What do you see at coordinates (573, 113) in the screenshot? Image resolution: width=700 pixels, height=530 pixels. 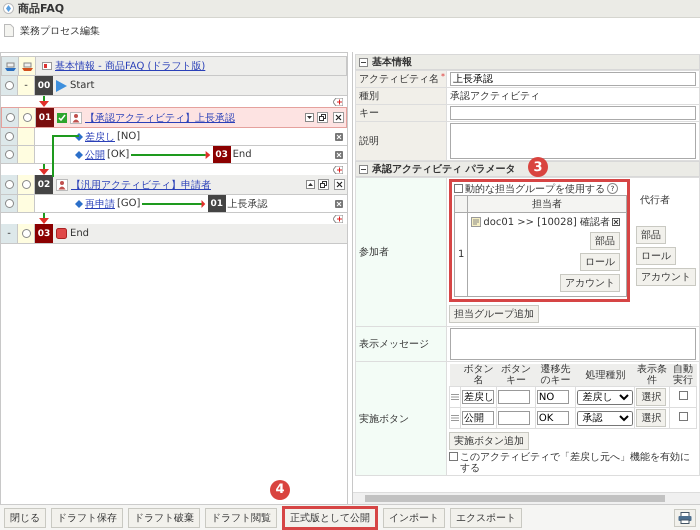 I see `text-field` at bounding box center [573, 113].